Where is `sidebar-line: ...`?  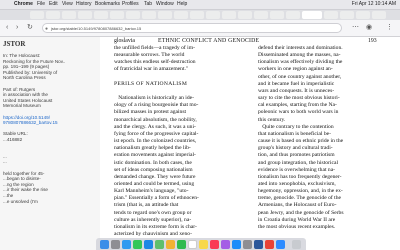
sidebar-line: ... is located at coordinates (5, 162).